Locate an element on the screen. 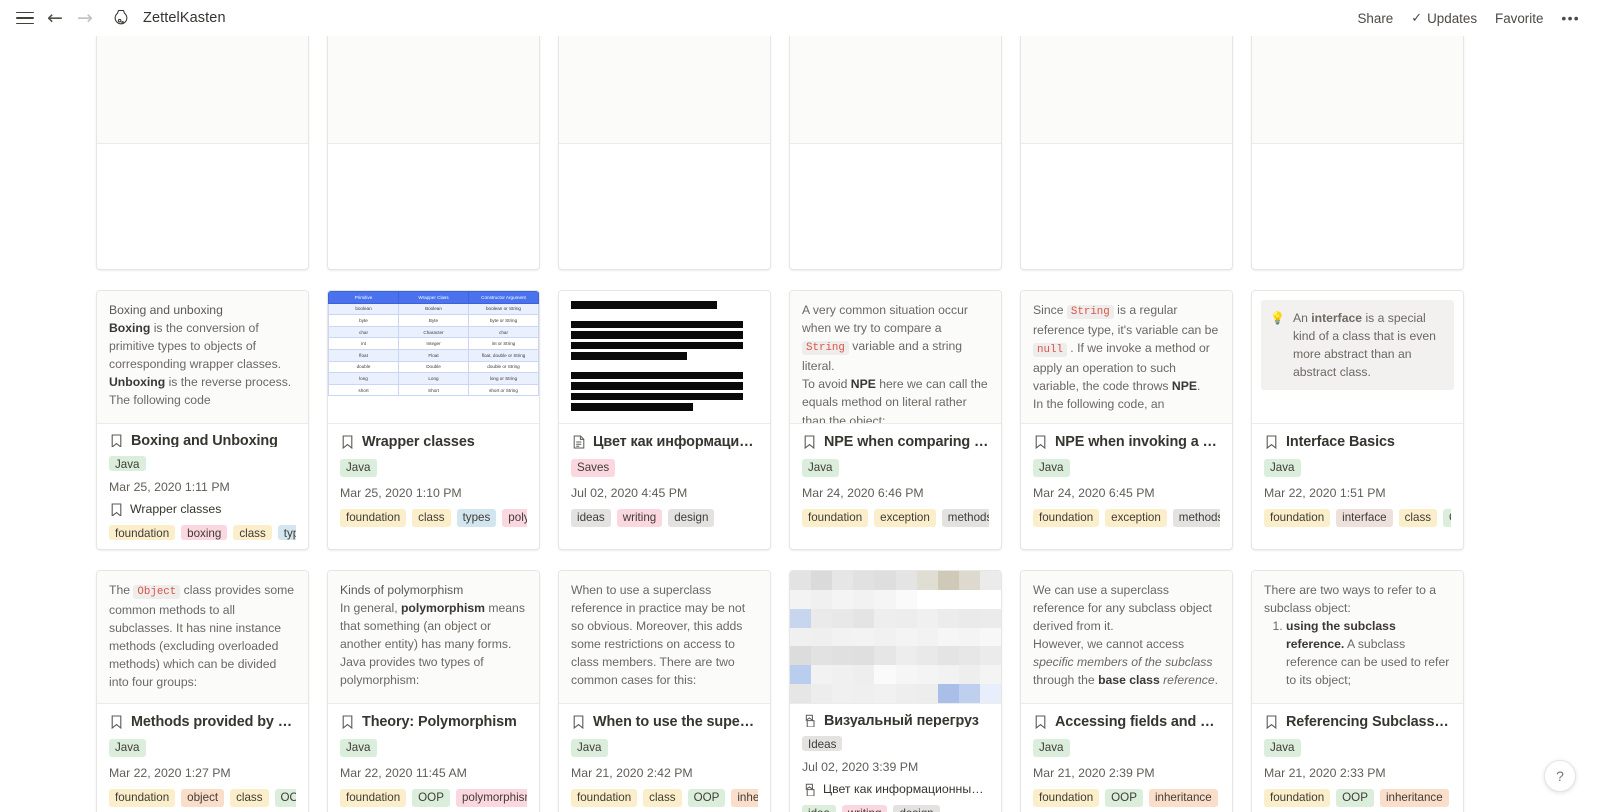 Image resolution: width=1600 pixels, height=812 pixels. back-button: ← is located at coordinates (55, 18).